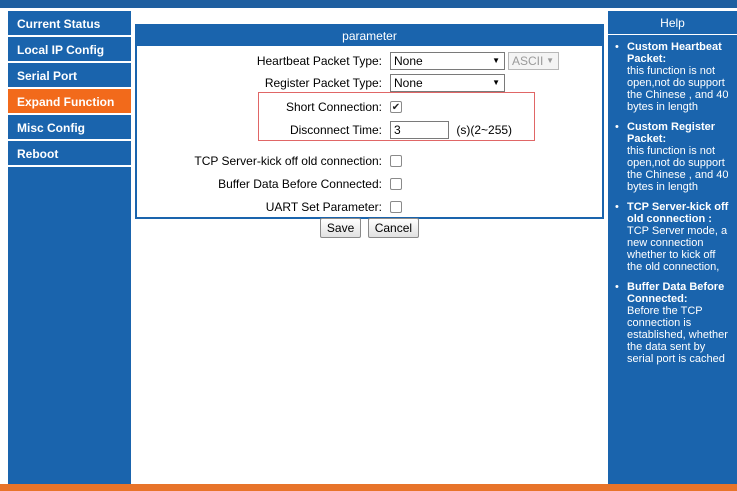 The width and height of the screenshot is (737, 491). I want to click on register-type-select: None ▼, so click(447, 83).